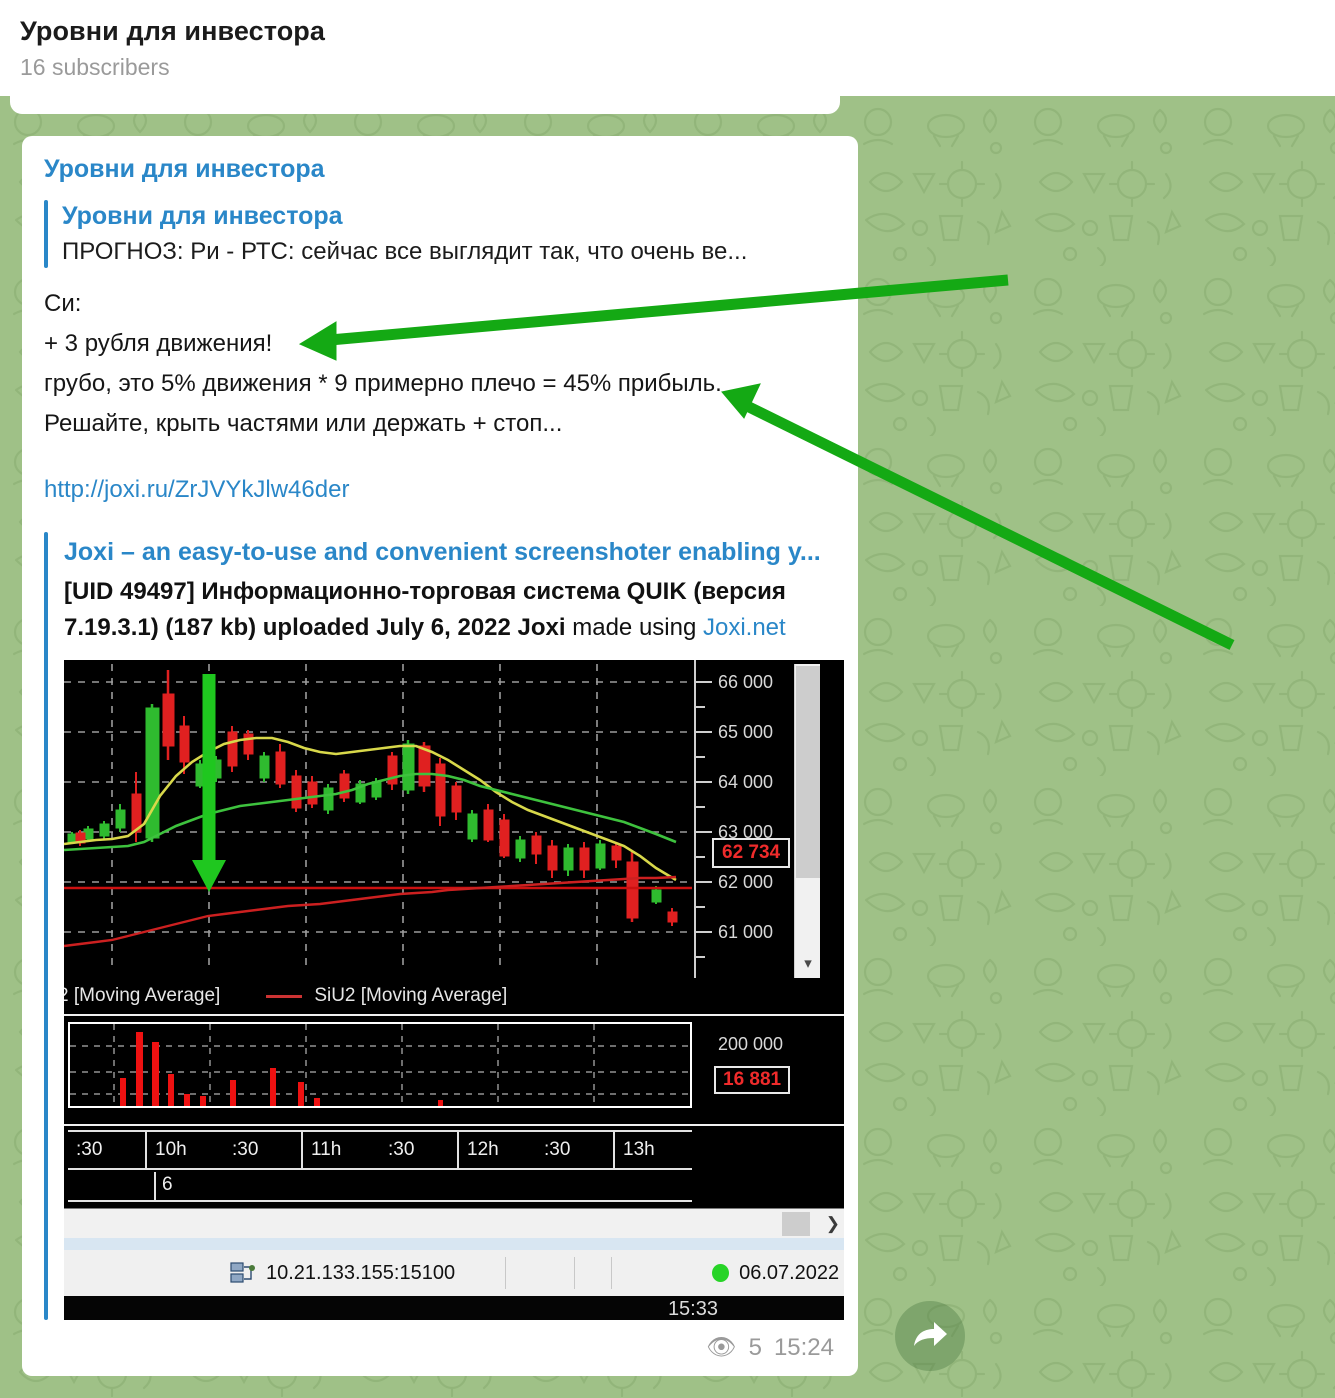 This screenshot has height=1398, width=1335. I want to click on time-axis-day-label: 6, so click(167, 1184).